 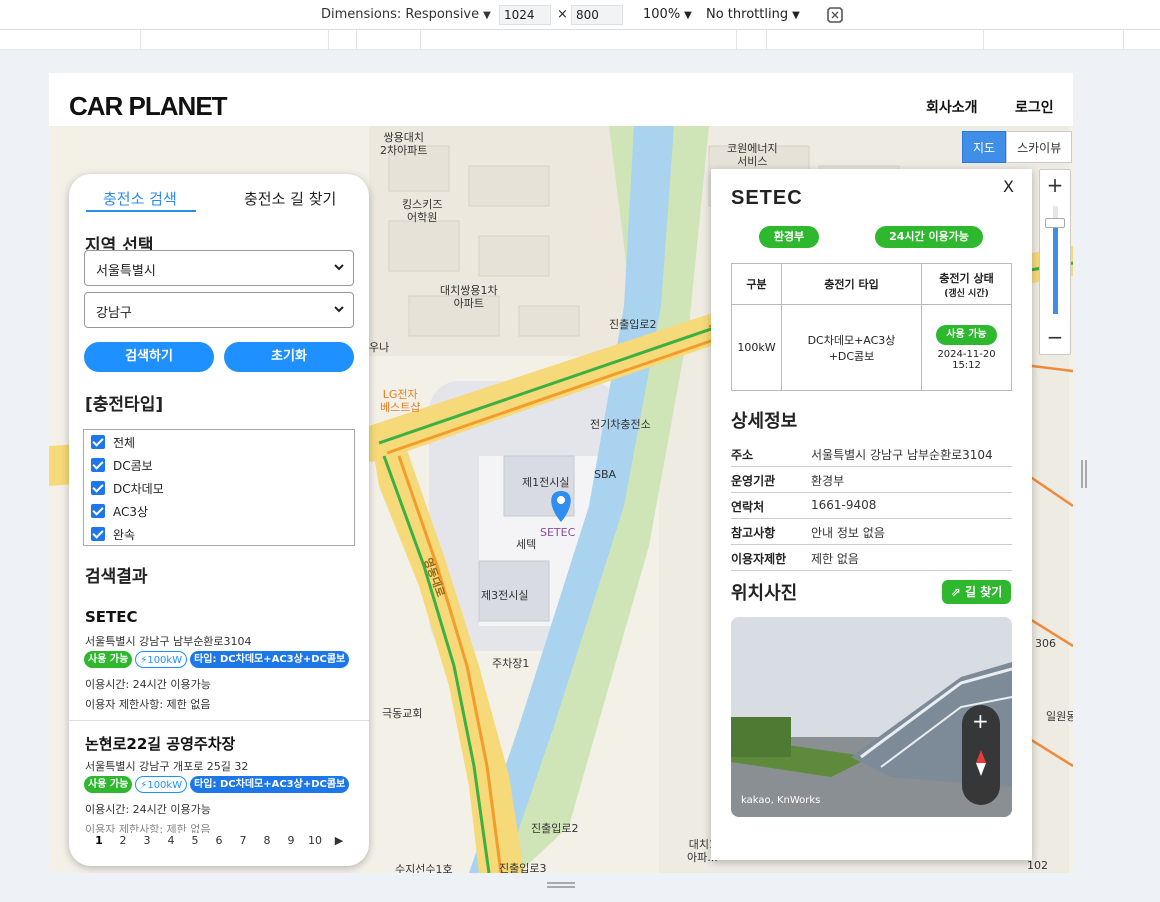 I want to click on map-label: 코원에너지 서비스, so click(x=752, y=155).